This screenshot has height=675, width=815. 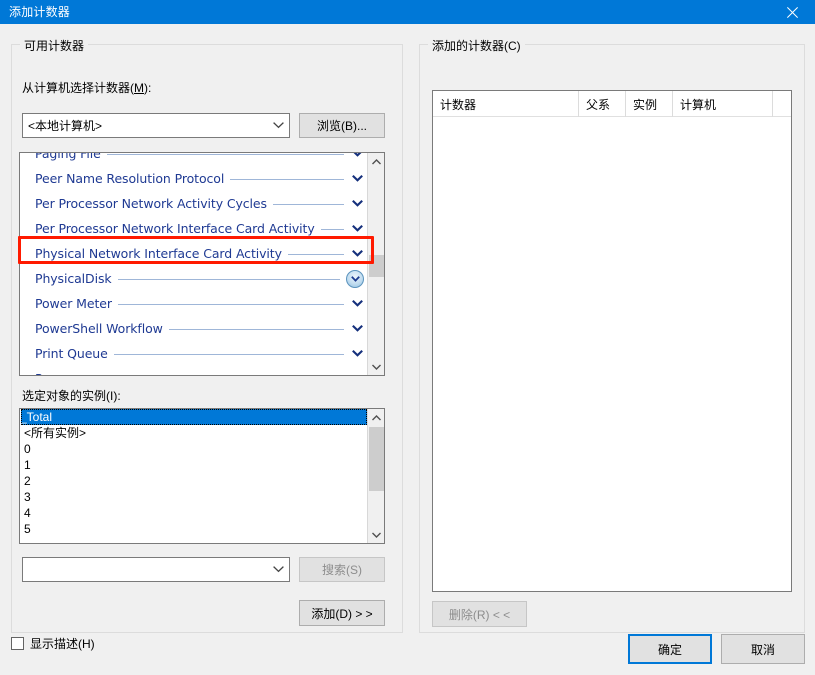 What do you see at coordinates (158, 253) in the screenshot?
I see `counter-object-label: Physical Network Interface Card Activity` at bounding box center [158, 253].